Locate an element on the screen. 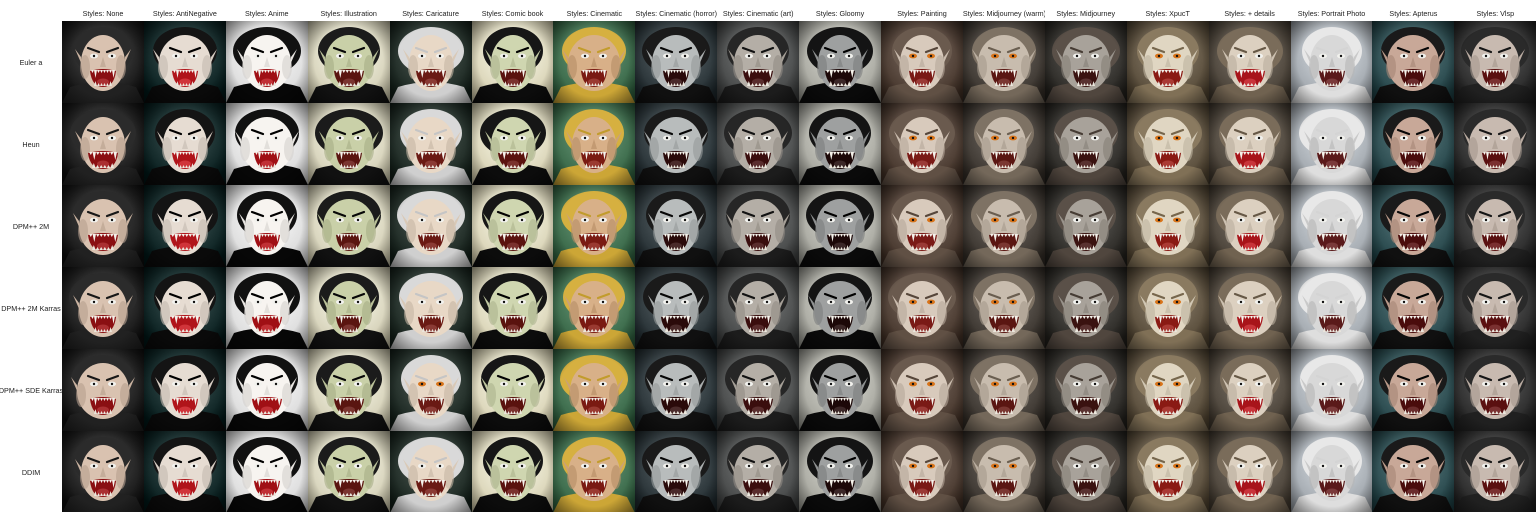  column-header: Styles: XpucT is located at coordinates (1167, 13).